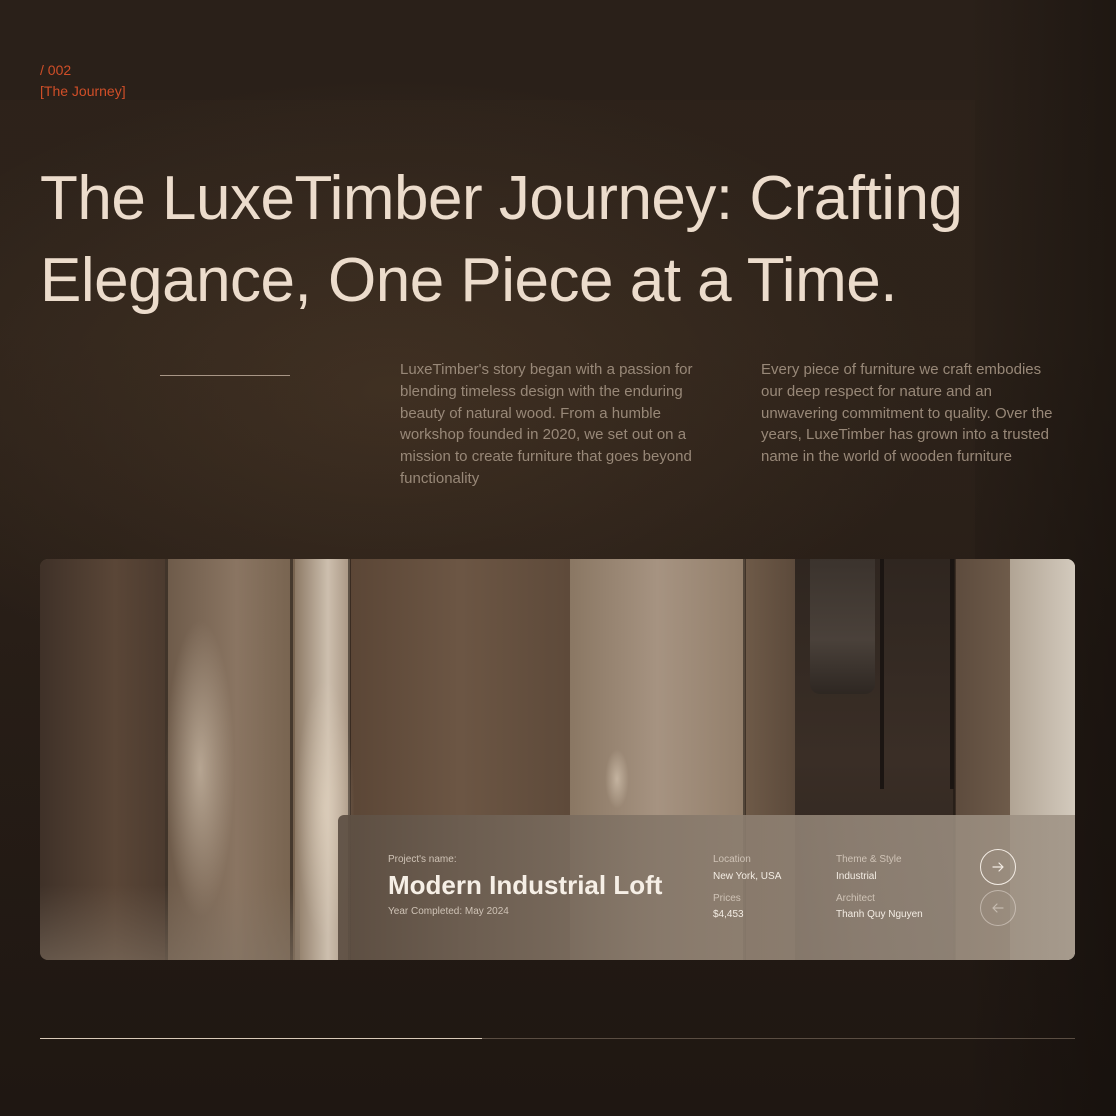  What do you see at coordinates (855, 898) in the screenshot?
I see `architect-label: Architect` at bounding box center [855, 898].